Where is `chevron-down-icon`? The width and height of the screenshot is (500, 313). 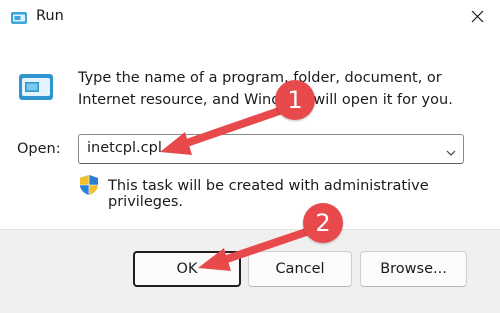 chevron-down-icon is located at coordinates (451, 150).